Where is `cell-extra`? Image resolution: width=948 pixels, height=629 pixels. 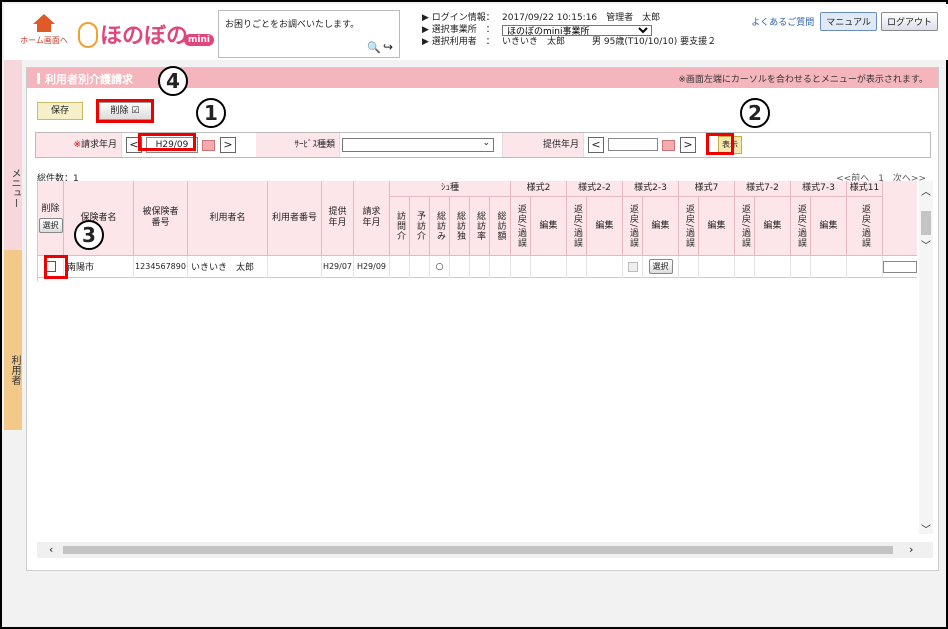 cell-extra is located at coordinates (900, 267).